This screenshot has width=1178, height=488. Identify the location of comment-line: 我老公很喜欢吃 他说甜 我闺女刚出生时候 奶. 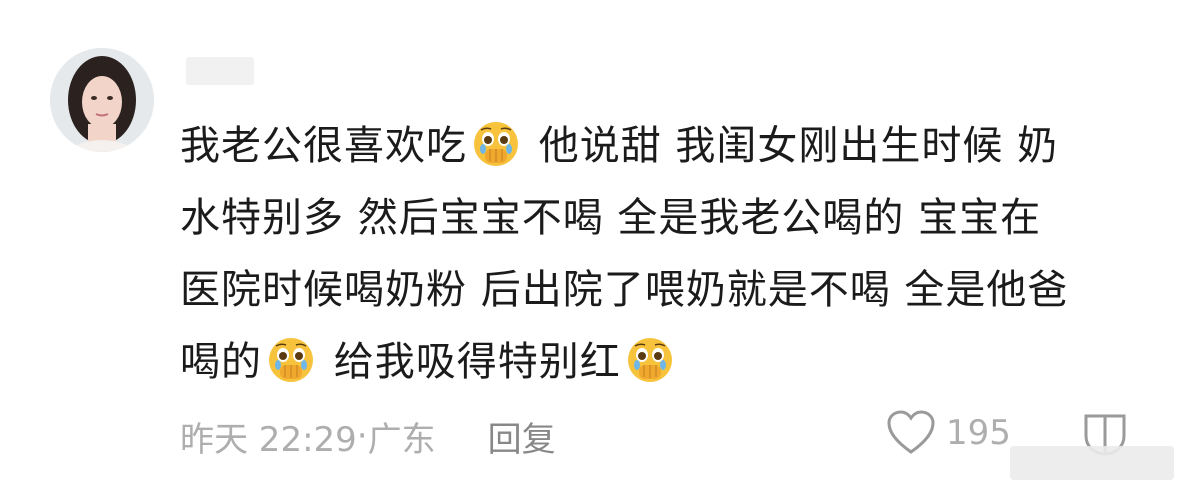
(660, 146).